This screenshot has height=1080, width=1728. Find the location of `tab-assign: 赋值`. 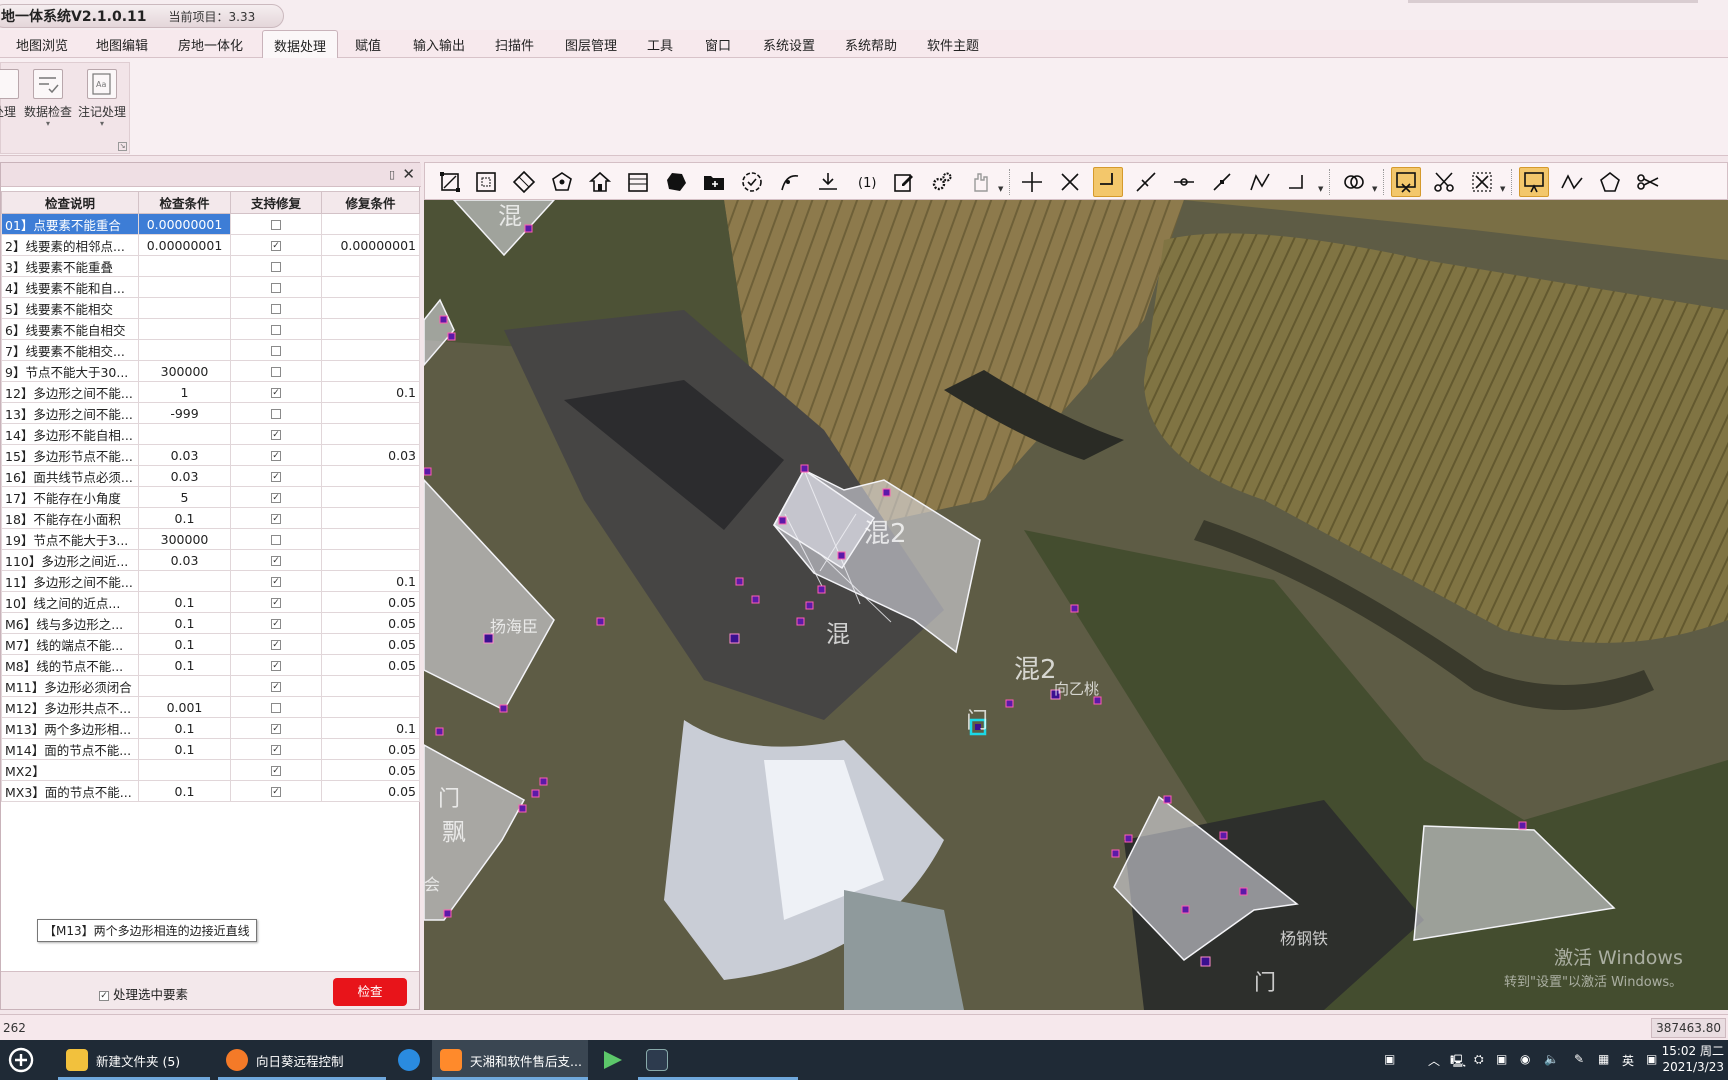

tab-assign: 赋值 is located at coordinates (368, 44).